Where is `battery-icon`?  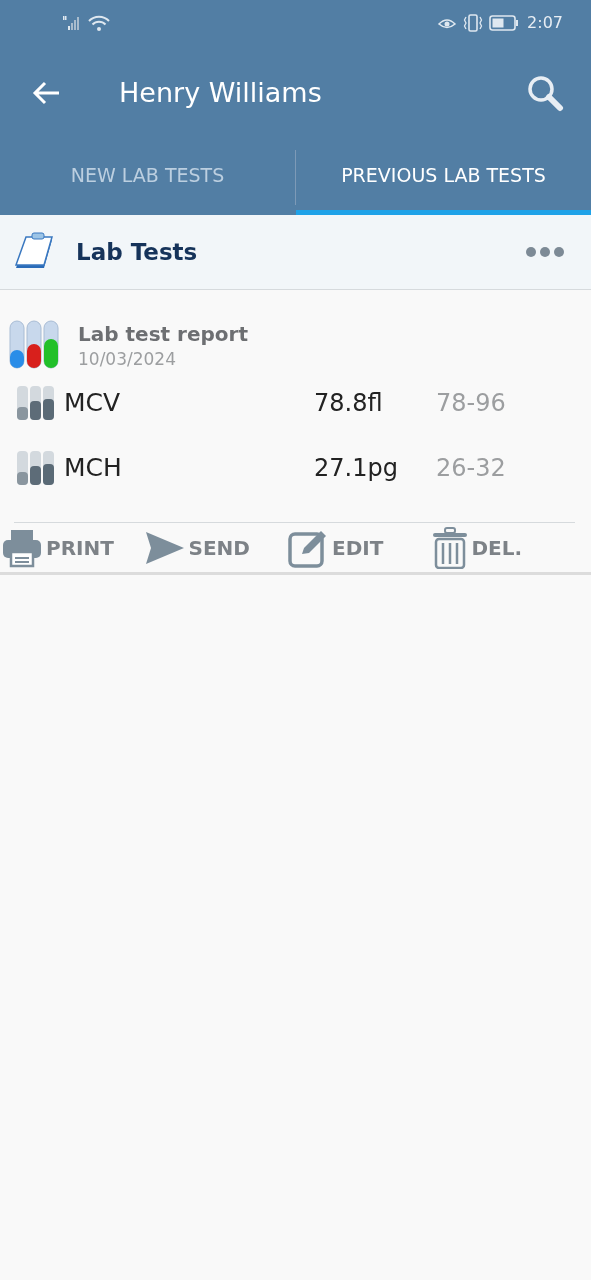
battery-icon is located at coordinates (504, 22).